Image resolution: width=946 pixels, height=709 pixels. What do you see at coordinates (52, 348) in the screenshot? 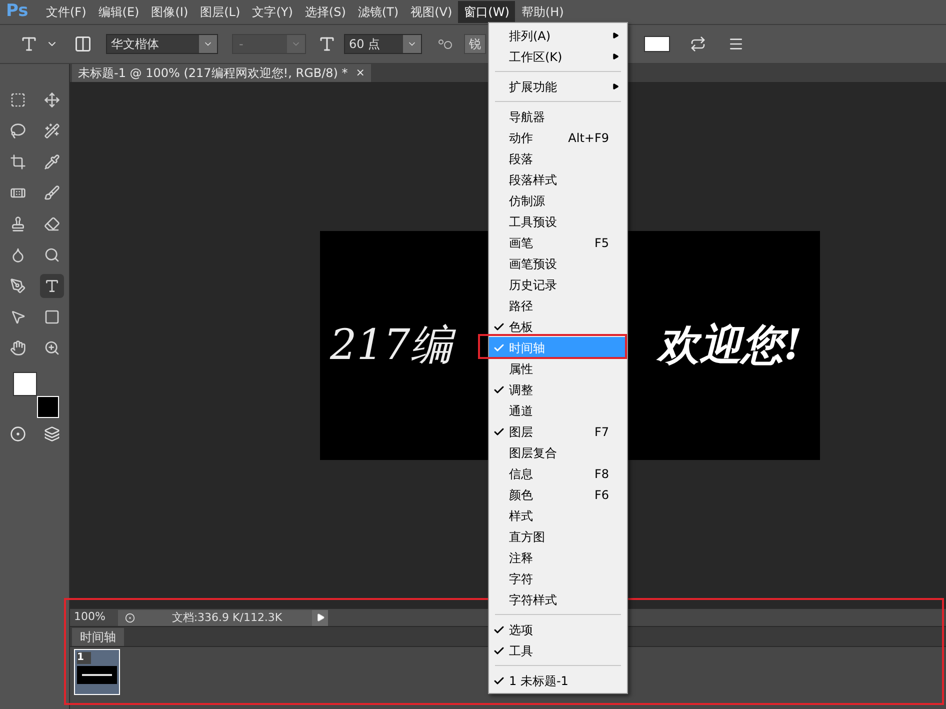
I see `zoom-icon` at bounding box center [52, 348].